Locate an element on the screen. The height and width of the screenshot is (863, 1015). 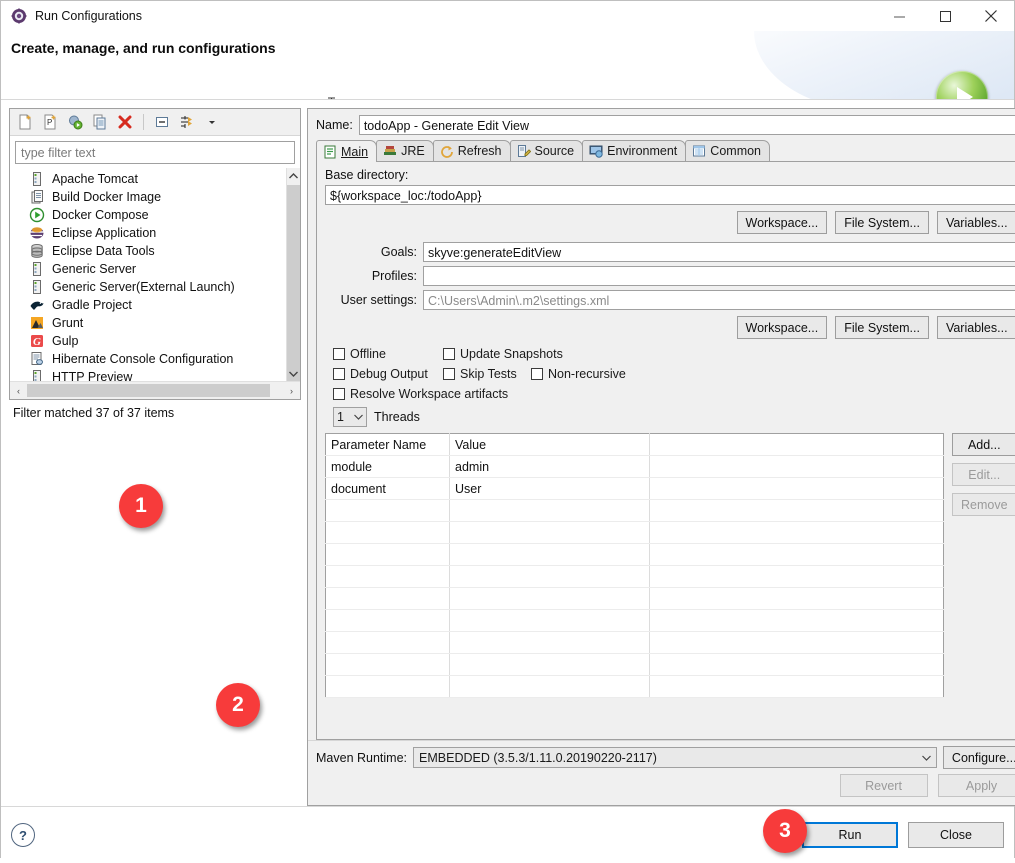
minimize-button is located at coordinates (899, 16).